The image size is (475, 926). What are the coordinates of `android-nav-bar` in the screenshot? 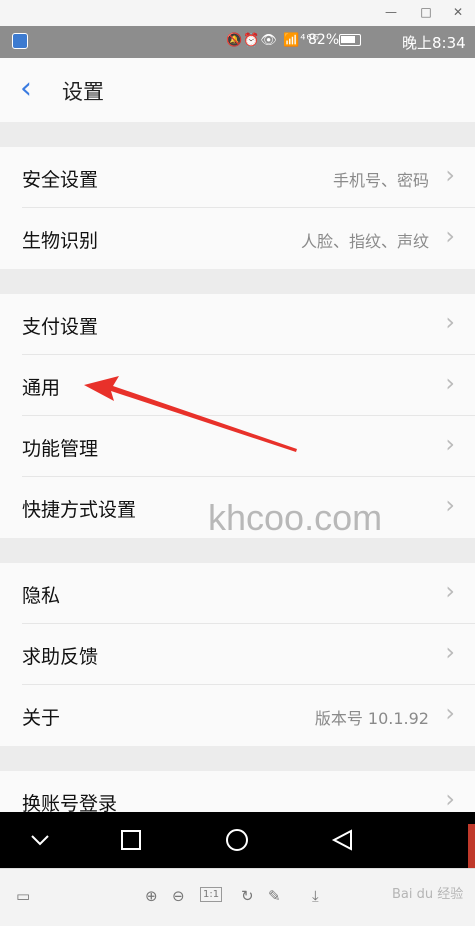 It's located at (237, 840).